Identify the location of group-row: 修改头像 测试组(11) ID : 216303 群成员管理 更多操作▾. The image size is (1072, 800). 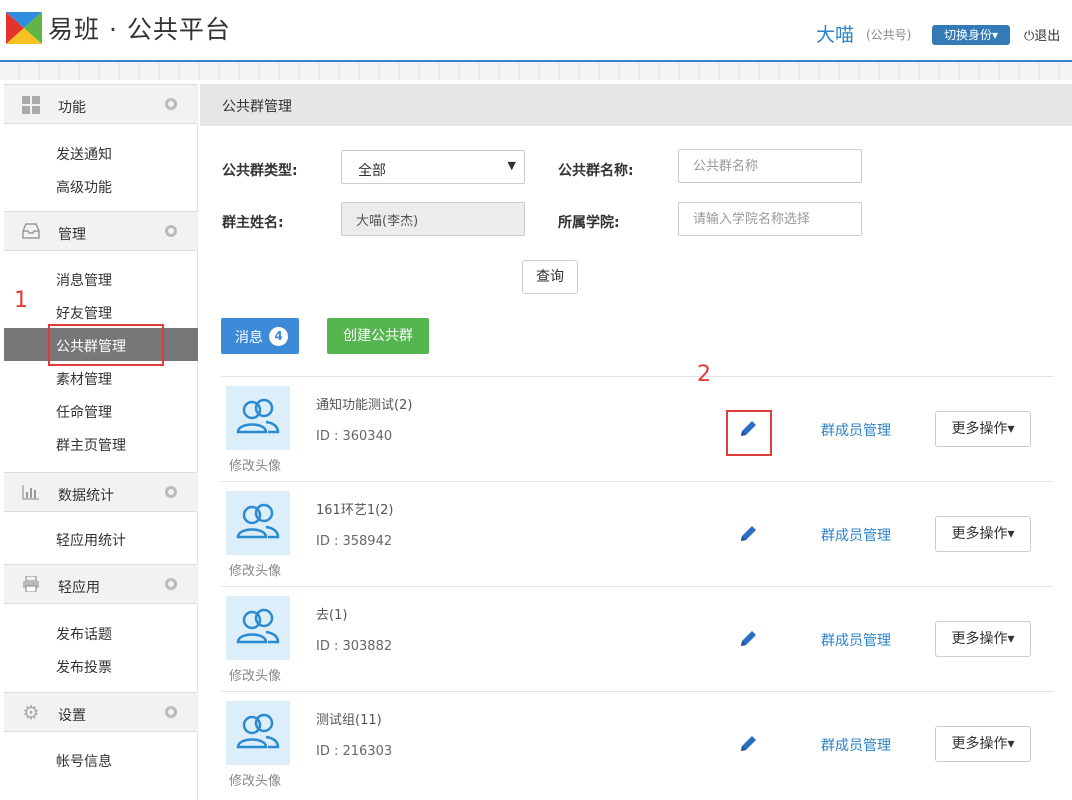
(637, 743).